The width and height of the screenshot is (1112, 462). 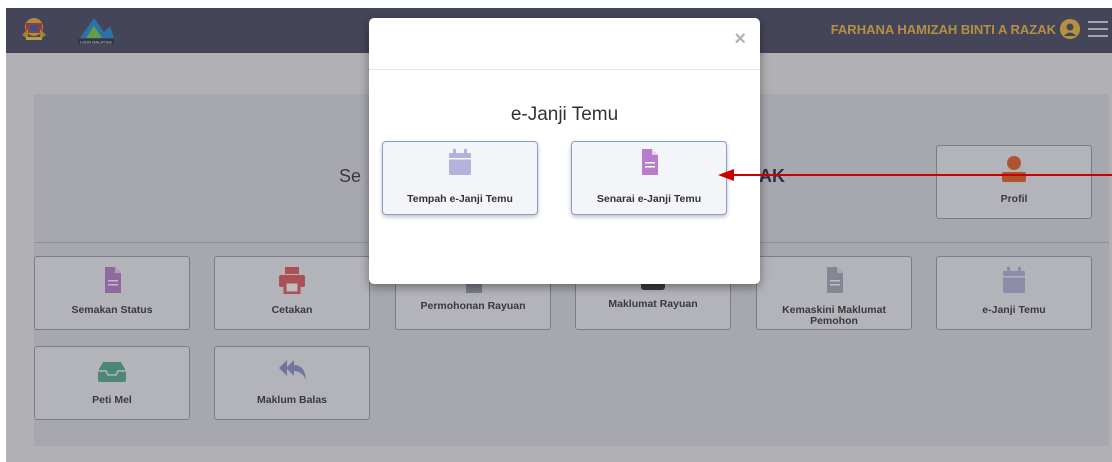 What do you see at coordinates (564, 114) in the screenshot?
I see `modal-title: e-Janji Temu` at bounding box center [564, 114].